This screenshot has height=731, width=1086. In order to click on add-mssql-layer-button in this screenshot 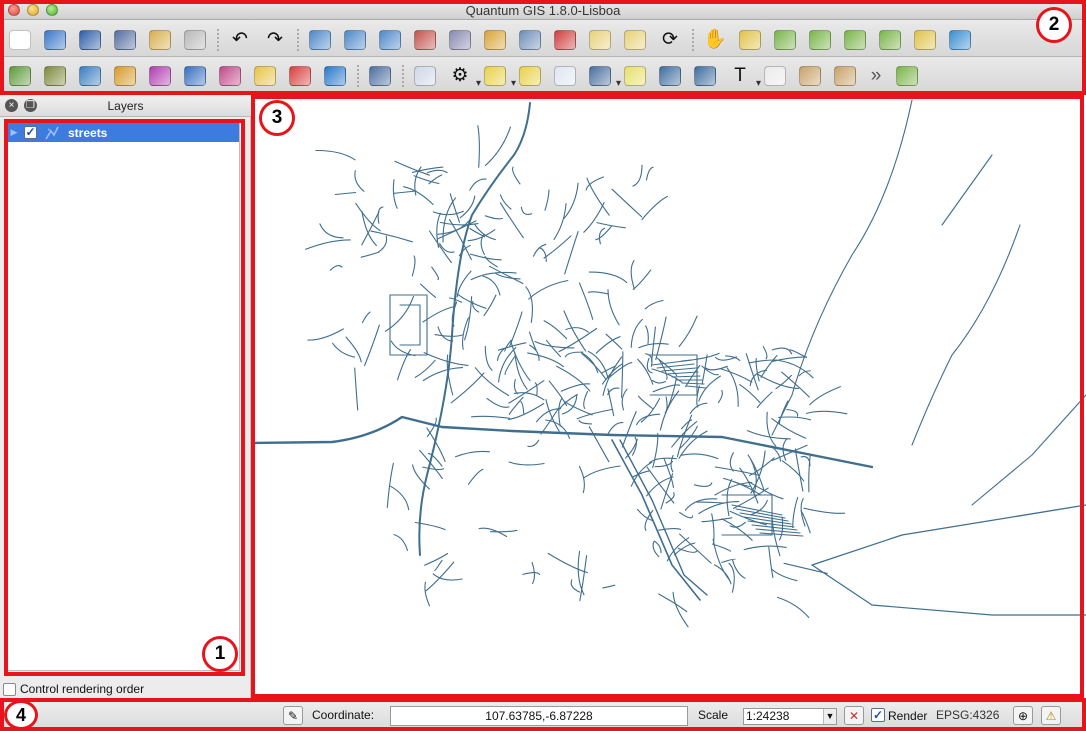, I will do `click(160, 76)`.